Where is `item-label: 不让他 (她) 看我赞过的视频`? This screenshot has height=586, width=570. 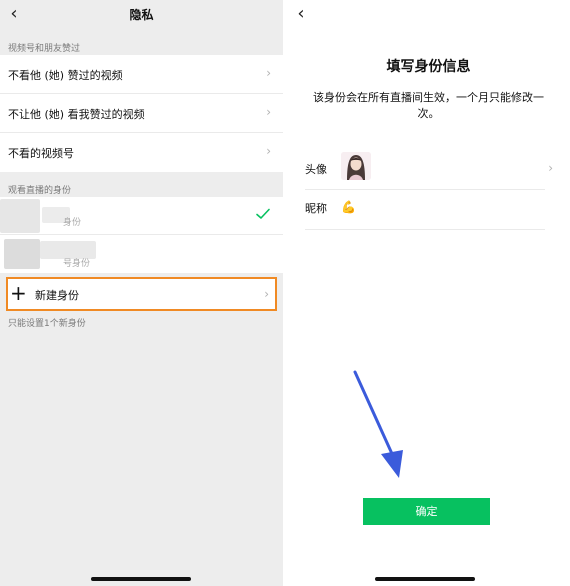 item-label: 不让他 (她) 看我赞过的视频 is located at coordinates (76, 114).